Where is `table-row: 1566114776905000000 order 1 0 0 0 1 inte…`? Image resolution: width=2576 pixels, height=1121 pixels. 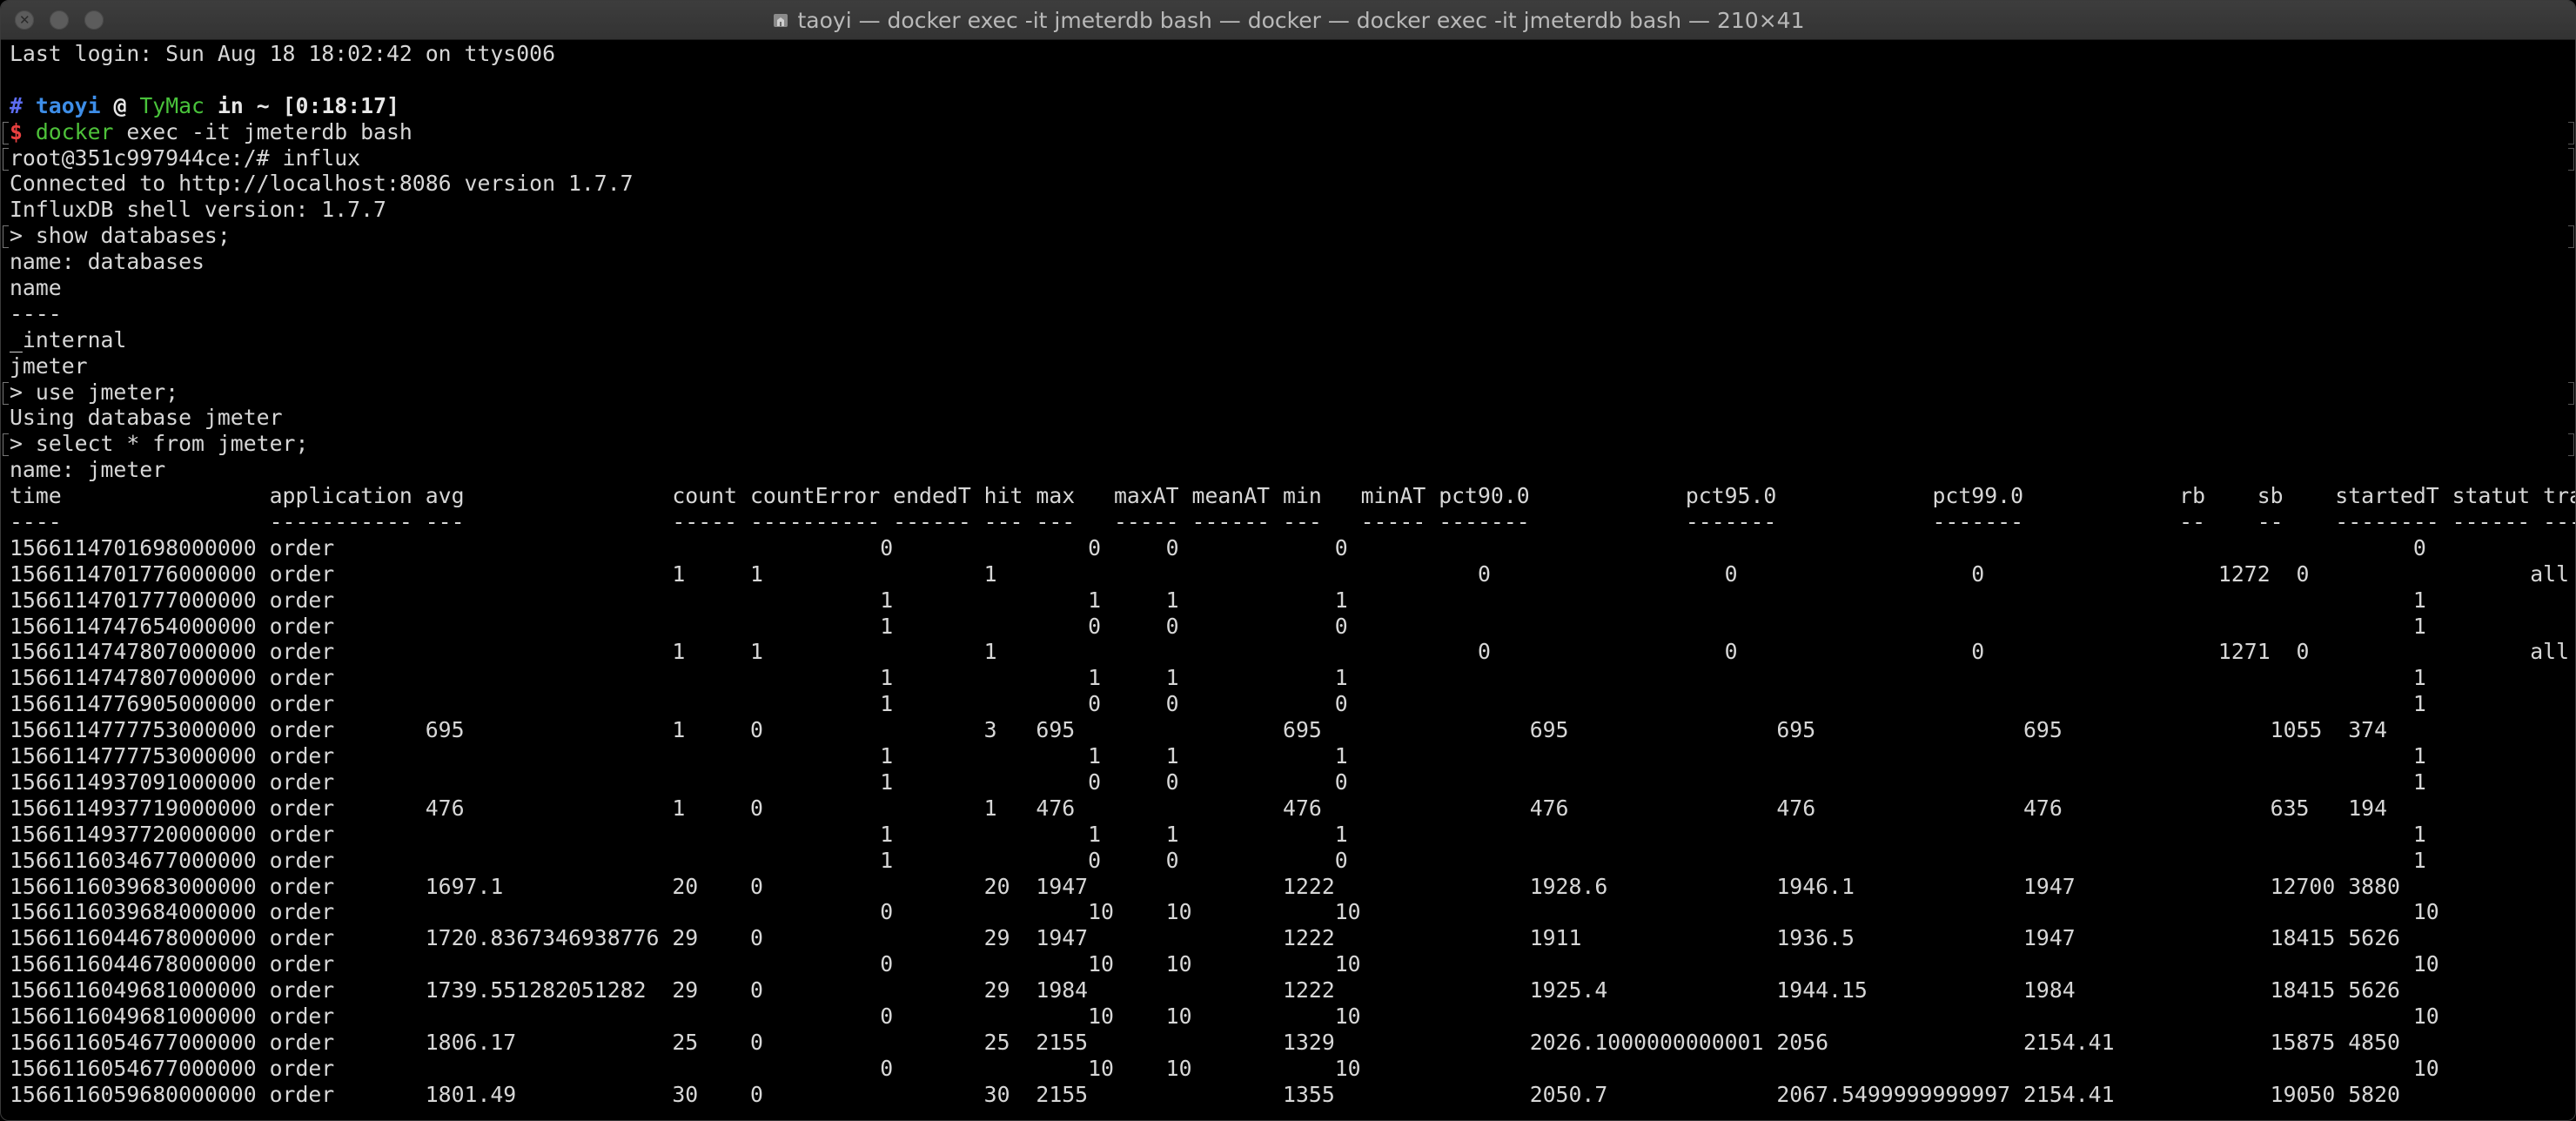 table-row: 1566114776905000000 order 1 0 0 0 1 inte… is located at coordinates (1293, 704).